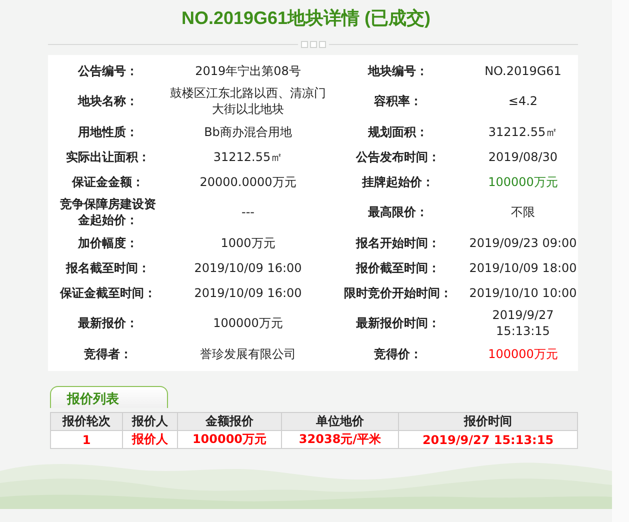  Describe the element at coordinates (230, 421) in the screenshot. I see `column-header: 金额报价` at that location.